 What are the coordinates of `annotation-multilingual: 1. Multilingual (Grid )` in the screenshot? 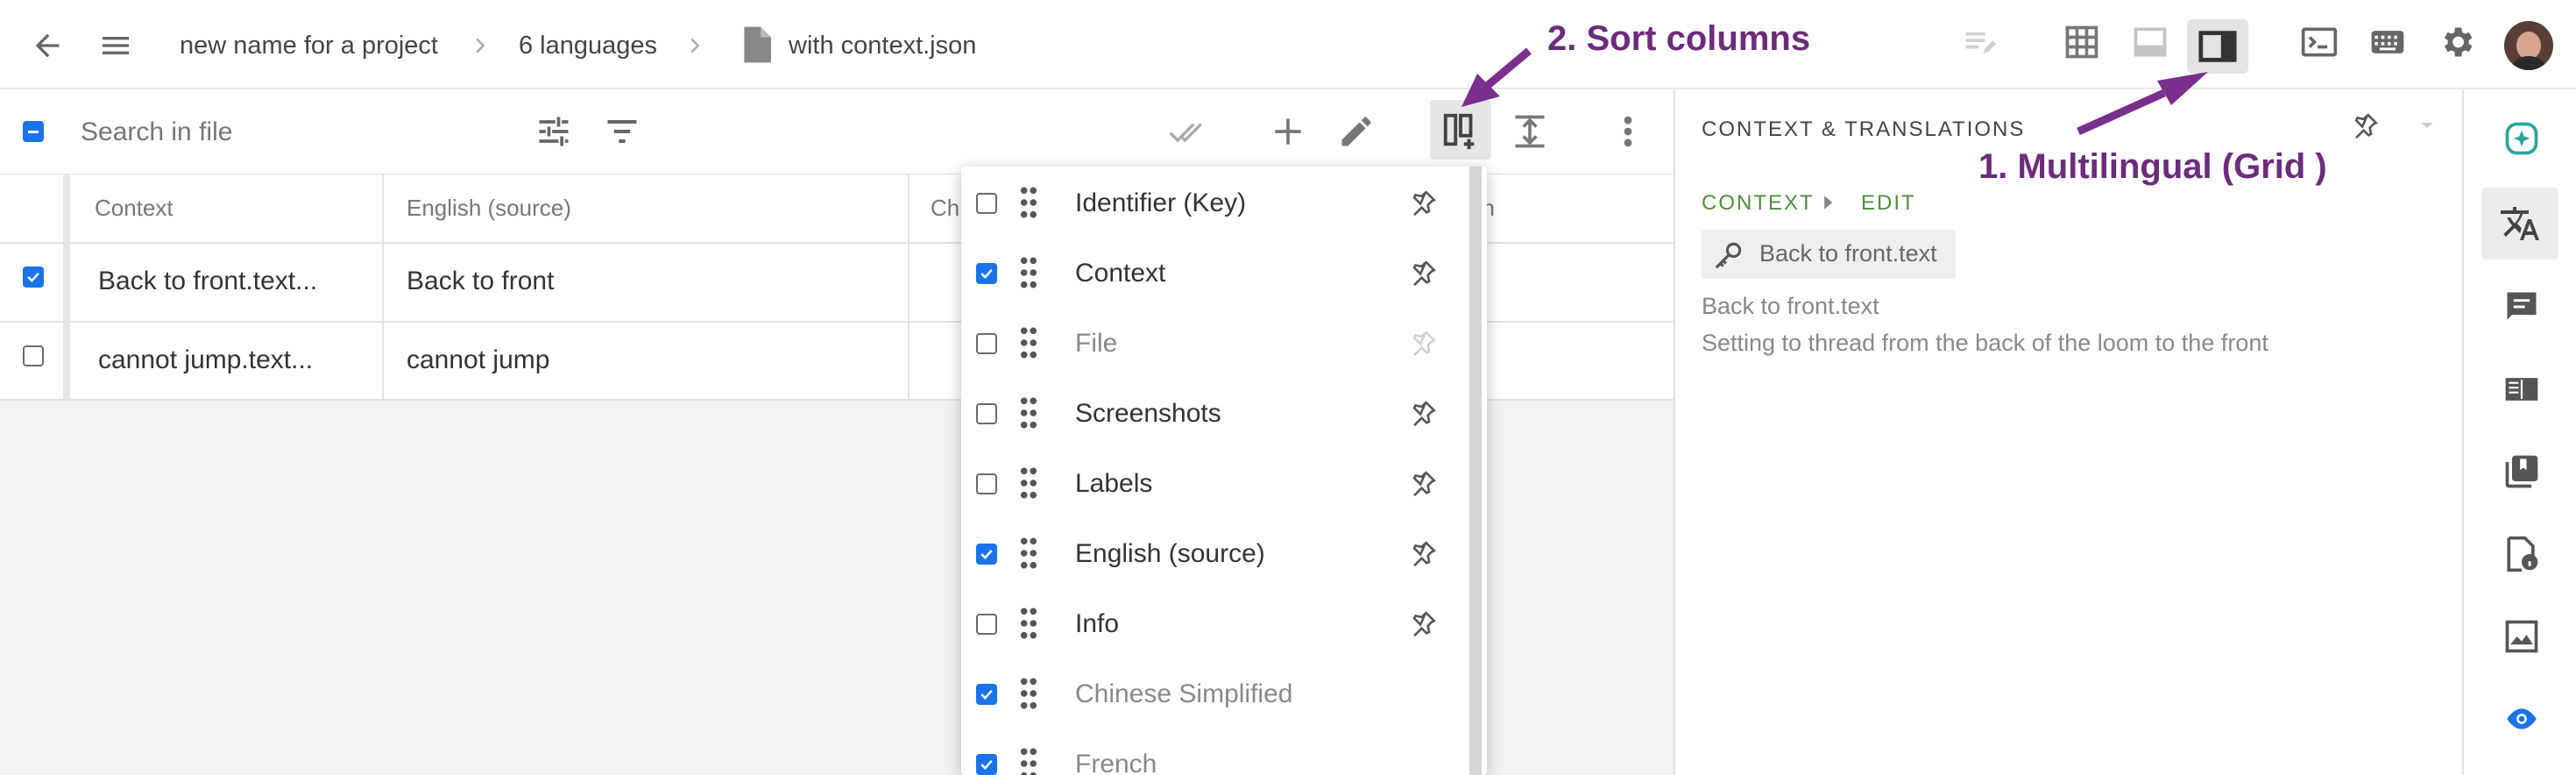 It's located at (2152, 166).